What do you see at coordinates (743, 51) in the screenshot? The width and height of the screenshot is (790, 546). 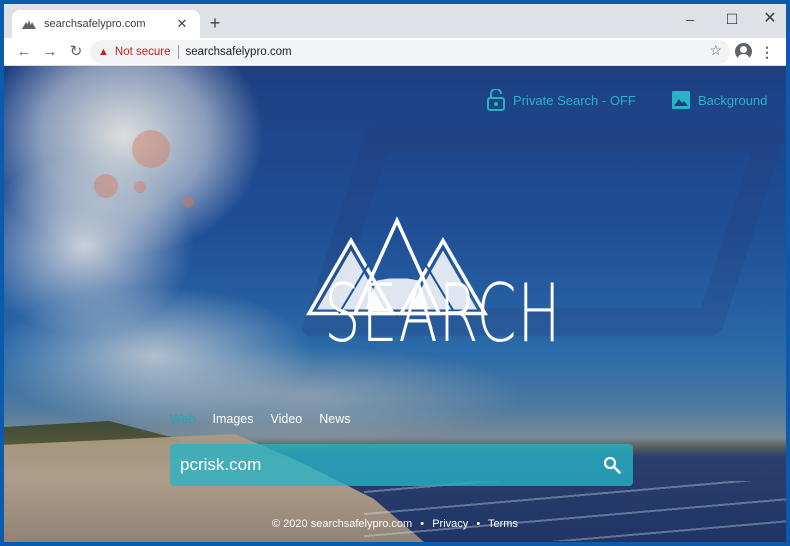 I see `profile-avatar-icon` at bounding box center [743, 51].